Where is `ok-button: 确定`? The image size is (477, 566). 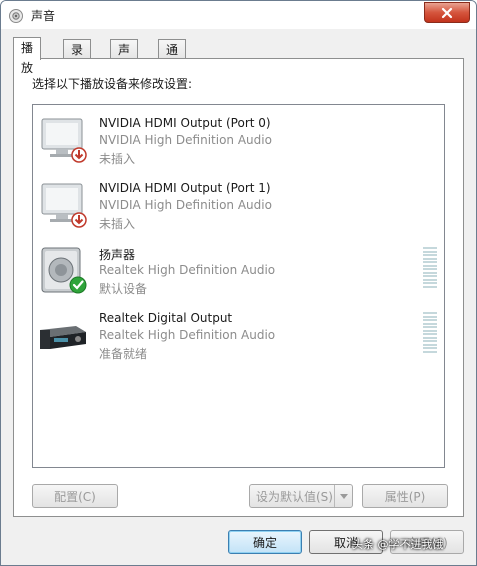
ok-button: 确定 is located at coordinates (265, 542).